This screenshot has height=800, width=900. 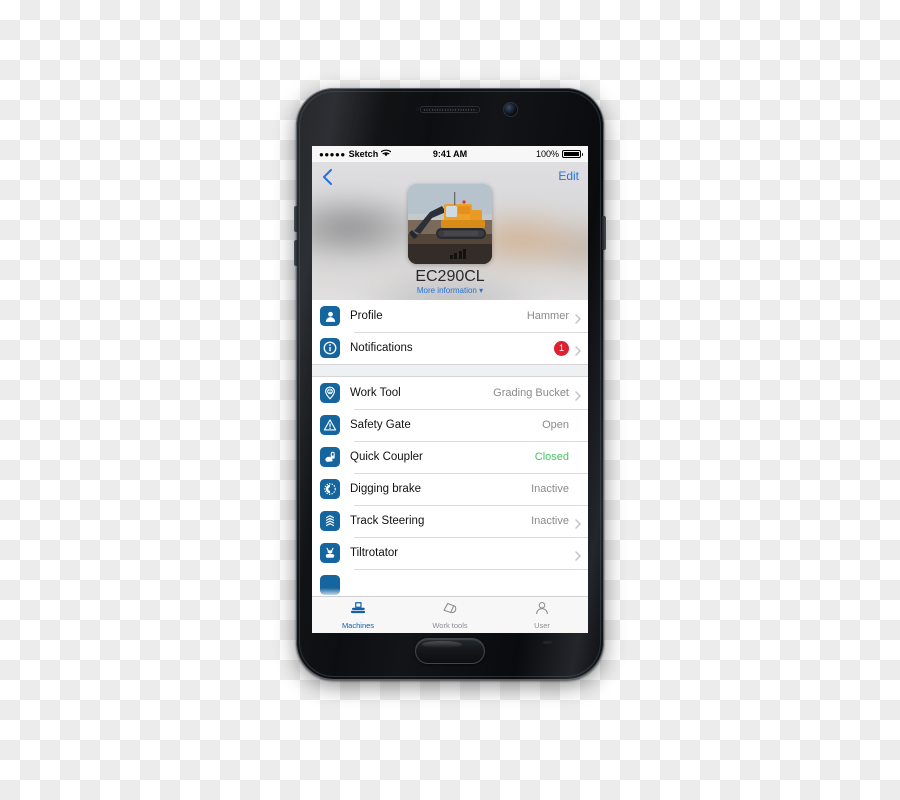 What do you see at coordinates (450, 553) in the screenshot?
I see `list-item-tiltrotator: Tiltrotator` at bounding box center [450, 553].